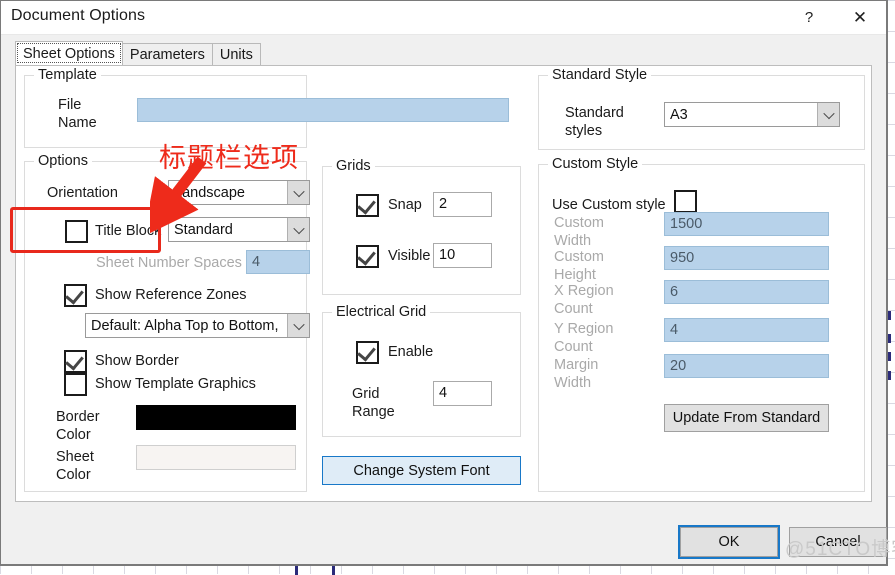 This screenshot has width=895, height=575. Describe the element at coordinates (367, 352) in the screenshot. I see `electrical-grid-enable-checkbox` at that location.